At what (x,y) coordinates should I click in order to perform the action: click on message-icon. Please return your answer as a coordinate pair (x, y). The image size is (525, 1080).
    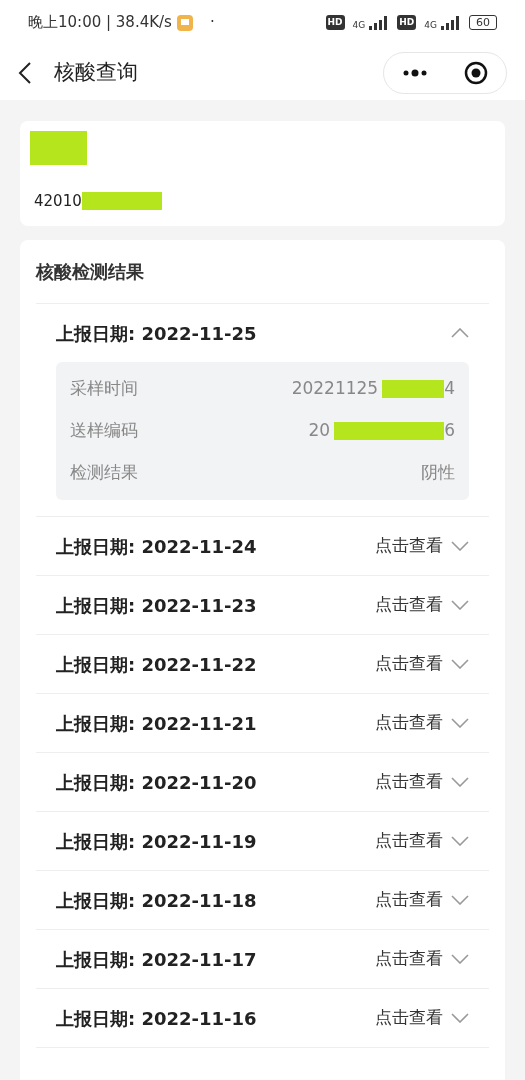
    Looking at the image, I should click on (184, 22).